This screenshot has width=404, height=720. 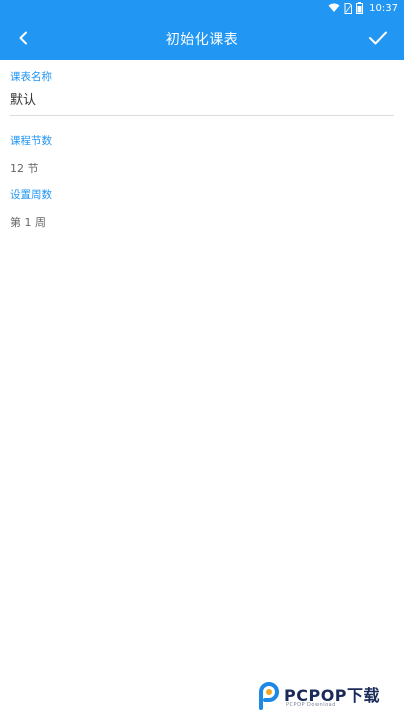 What do you see at coordinates (202, 102) in the screenshot?
I see `schedule-name-input` at bounding box center [202, 102].